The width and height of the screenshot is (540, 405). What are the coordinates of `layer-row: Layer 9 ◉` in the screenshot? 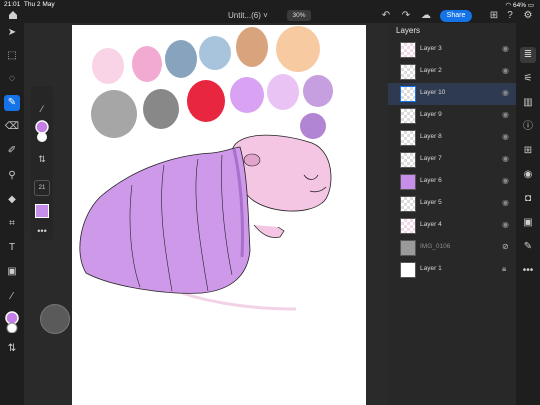 It's located at (452, 116).